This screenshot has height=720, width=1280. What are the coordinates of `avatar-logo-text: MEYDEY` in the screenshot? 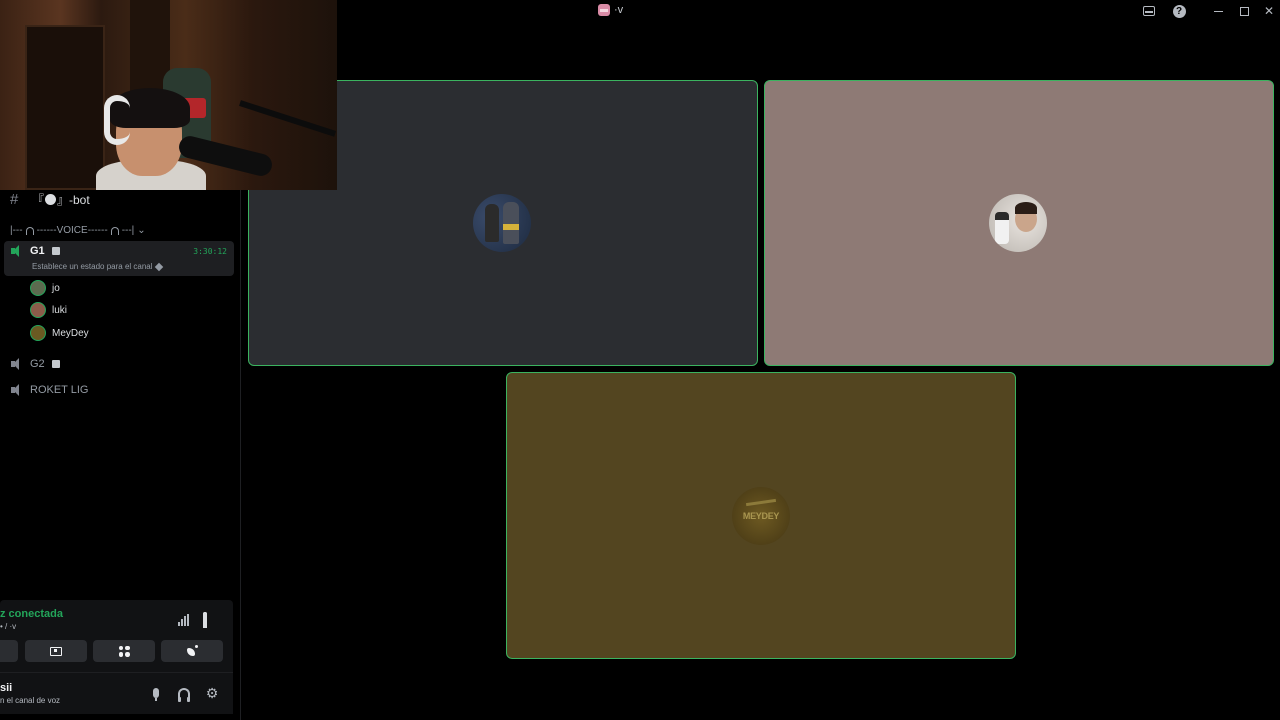 It's located at (761, 516).